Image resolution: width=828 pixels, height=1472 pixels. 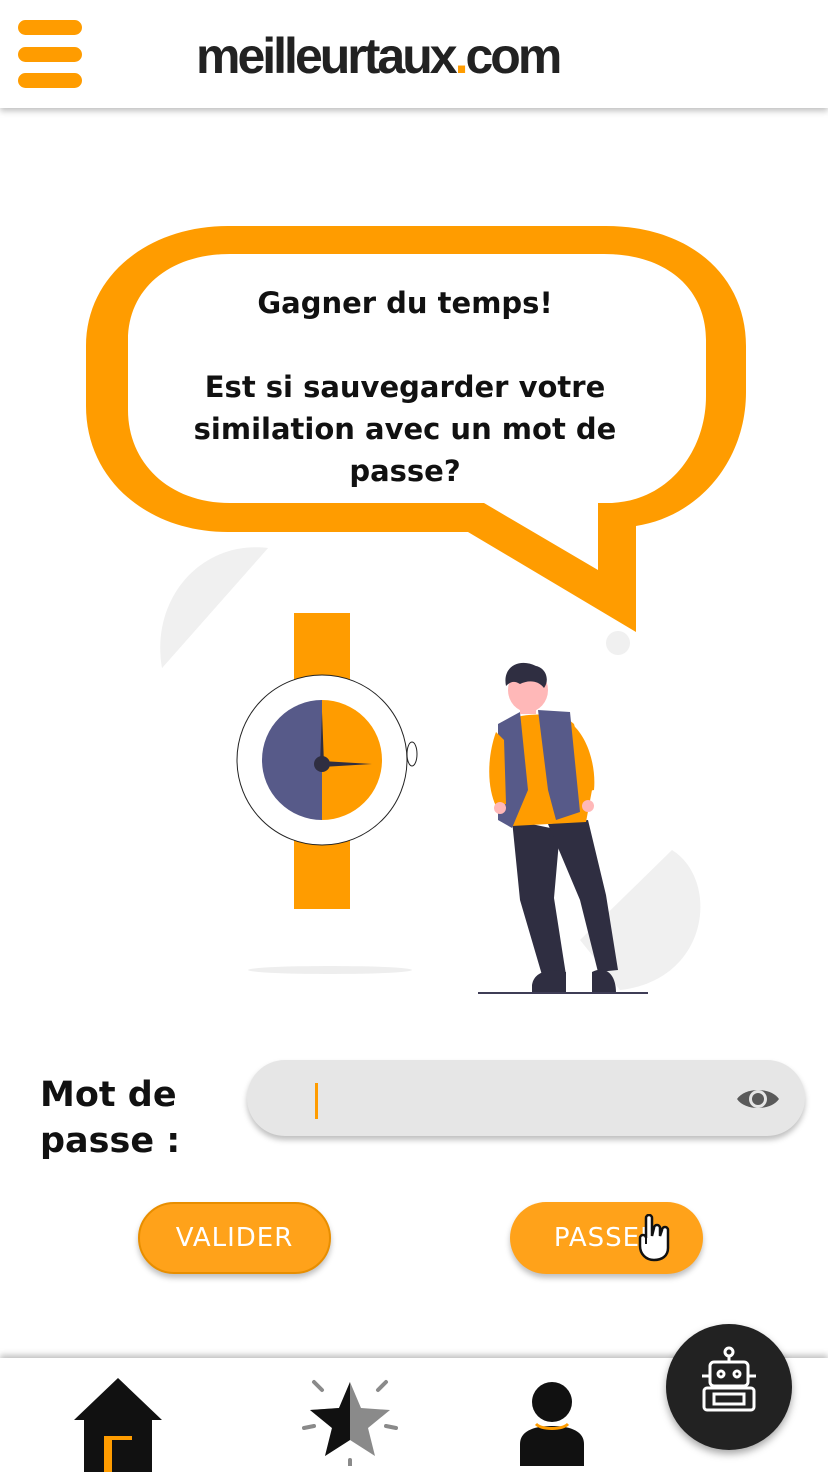 What do you see at coordinates (140, 1118) in the screenshot?
I see `password-label: Mot de passe :` at bounding box center [140, 1118].